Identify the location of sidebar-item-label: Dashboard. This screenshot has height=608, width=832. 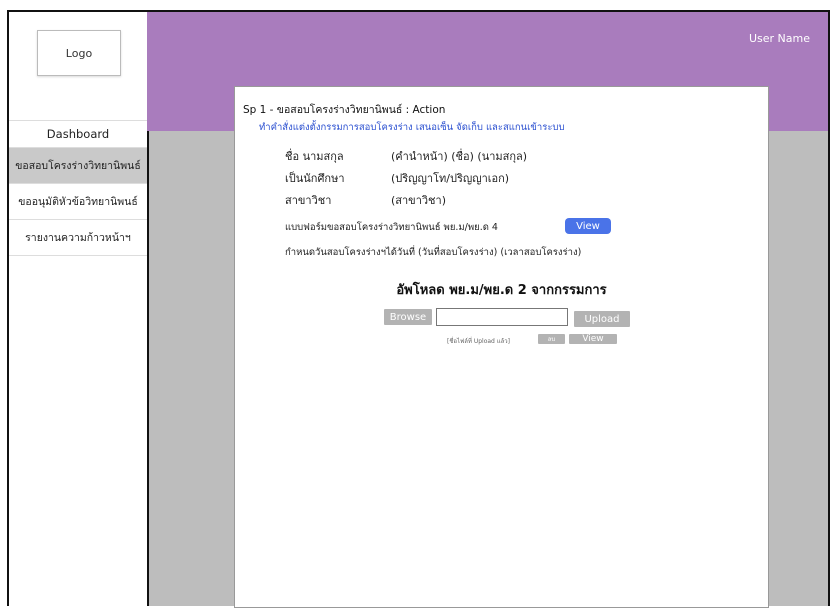
(78, 134).